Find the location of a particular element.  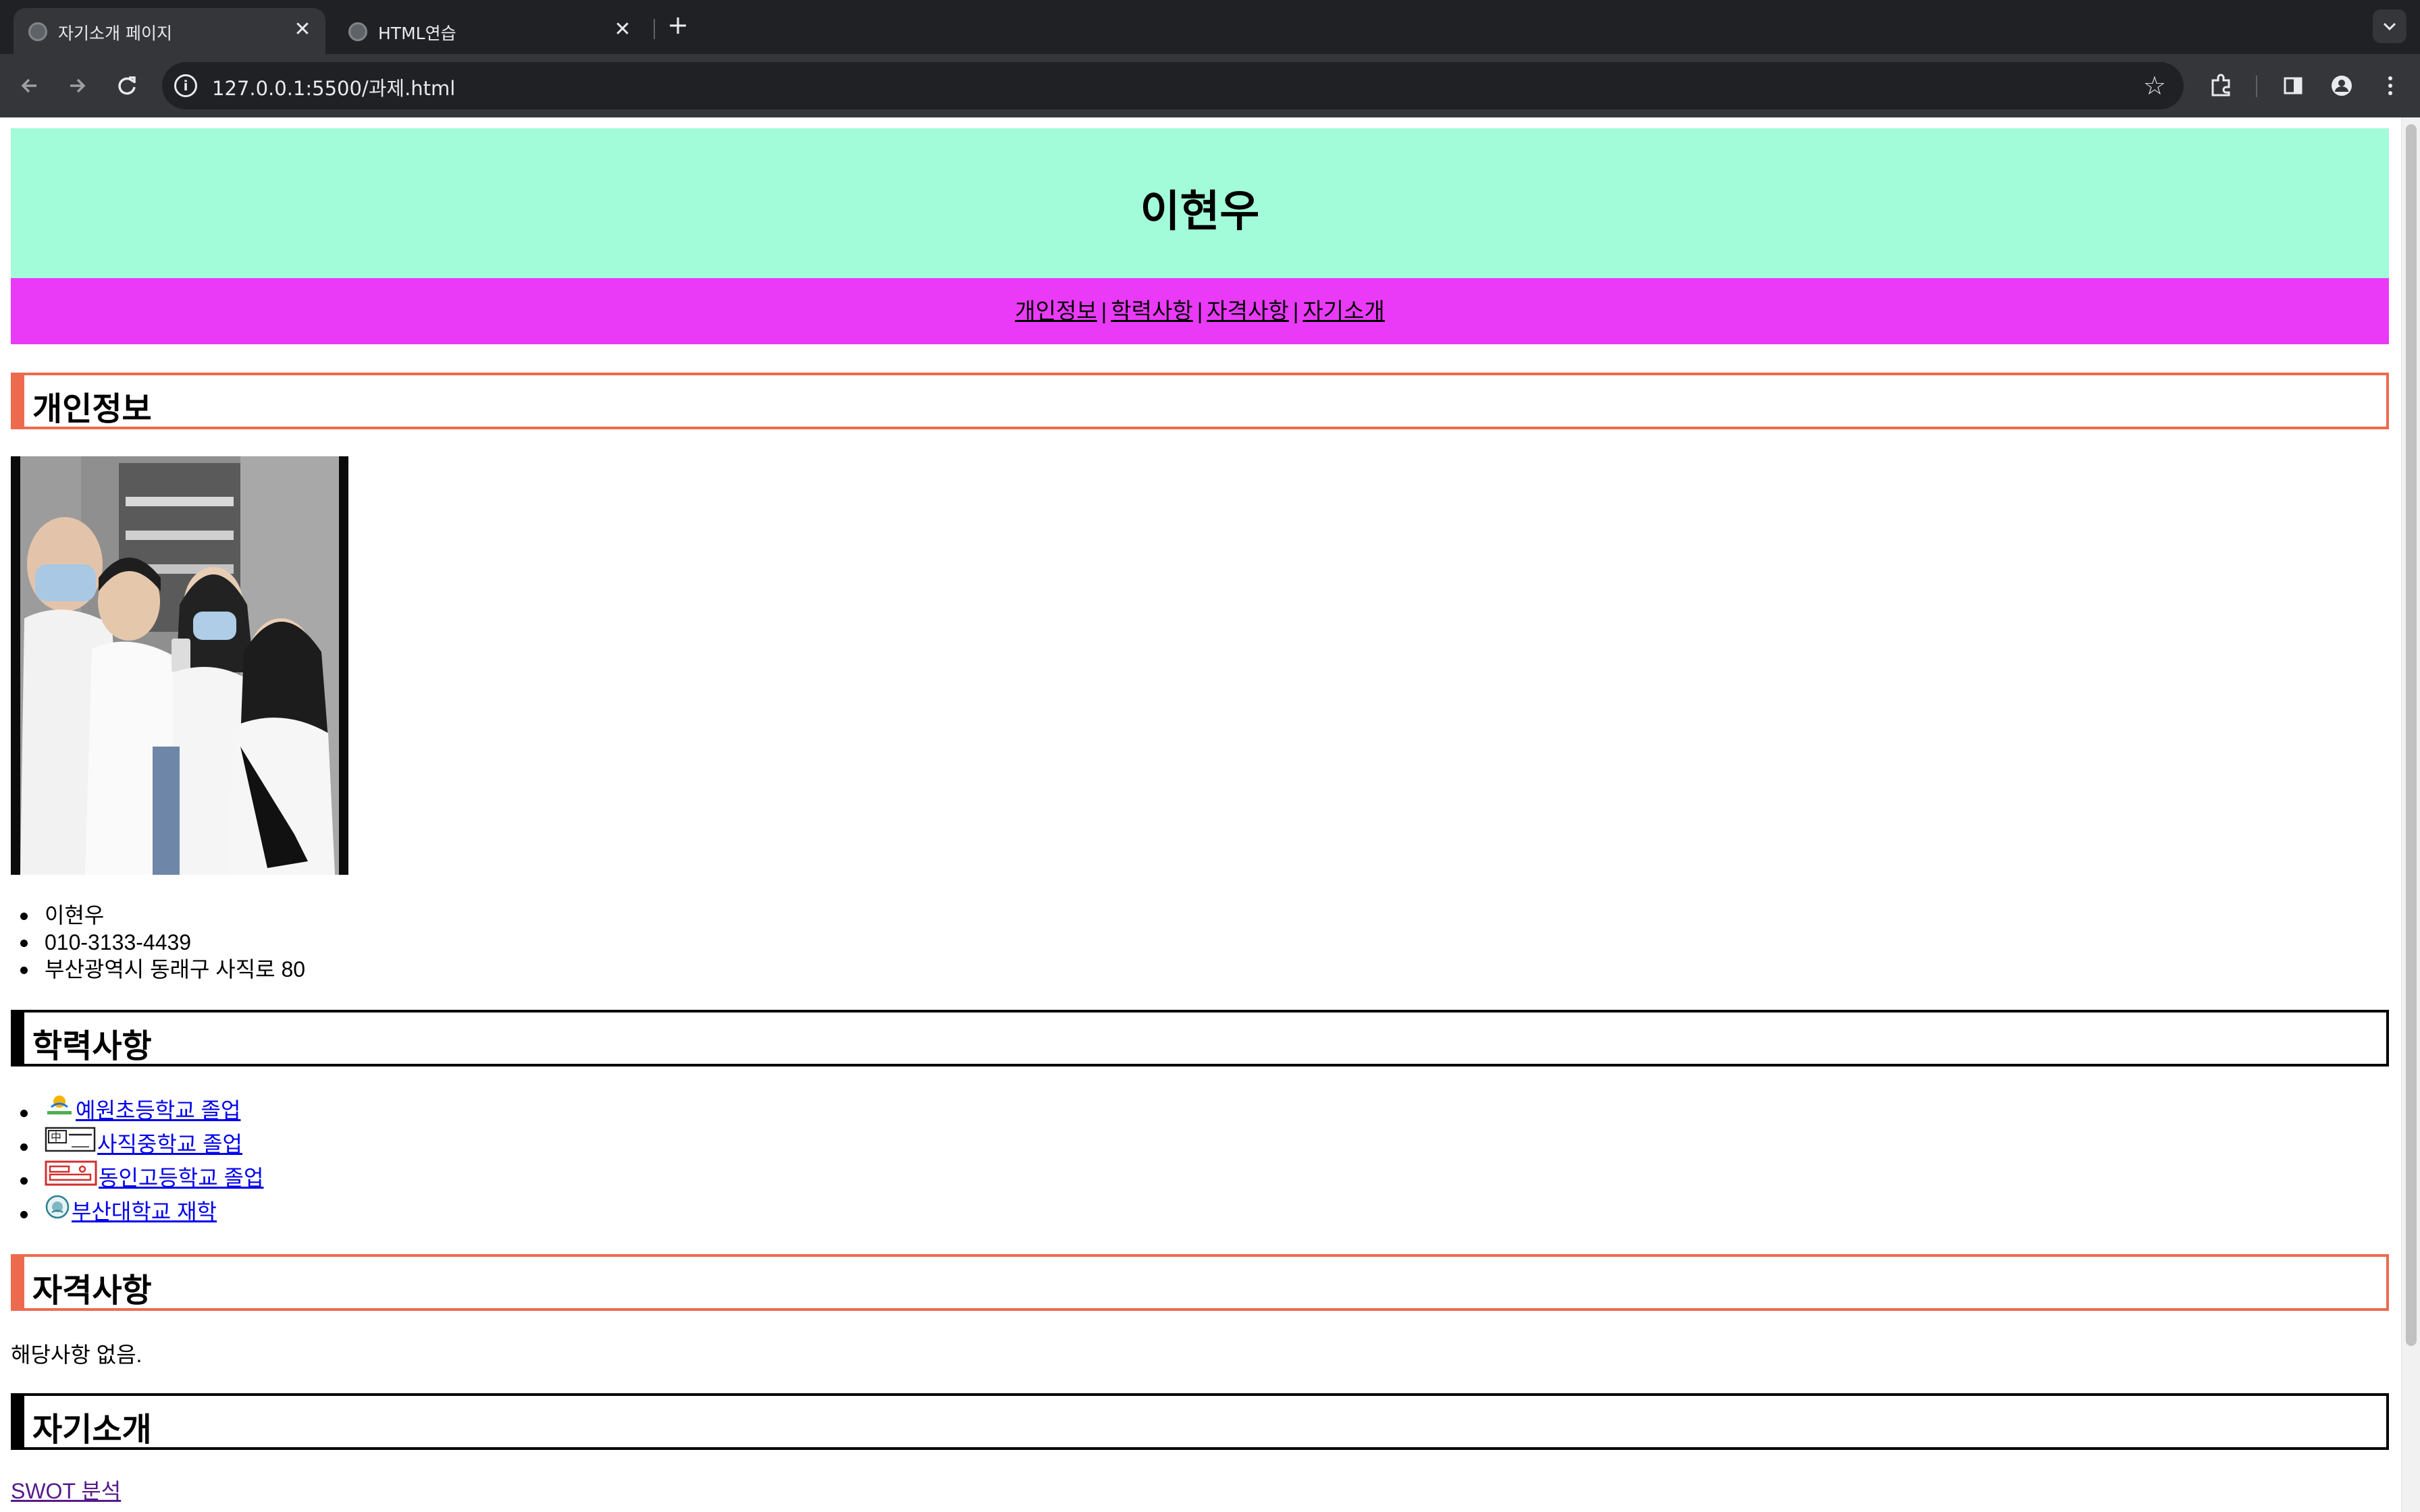

section-nav: 개인정보 | 학력사항 | 자격사항 | 자기소개 is located at coordinates (1200, 311).